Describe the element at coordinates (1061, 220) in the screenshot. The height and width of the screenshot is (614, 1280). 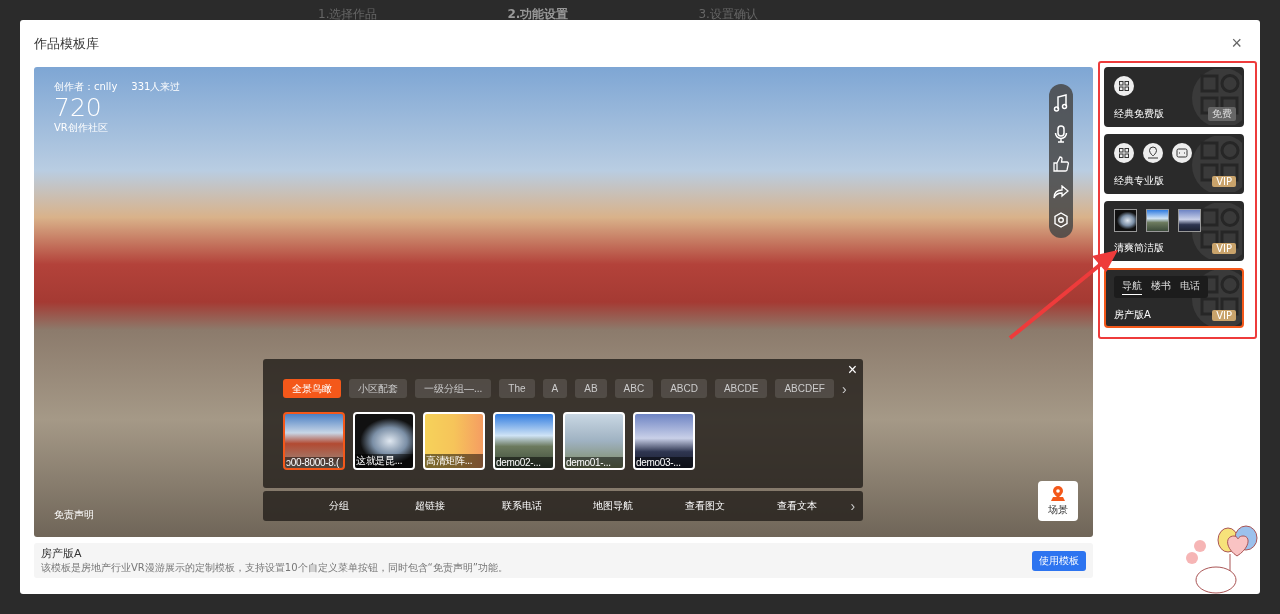
I see `settings-icon` at that location.